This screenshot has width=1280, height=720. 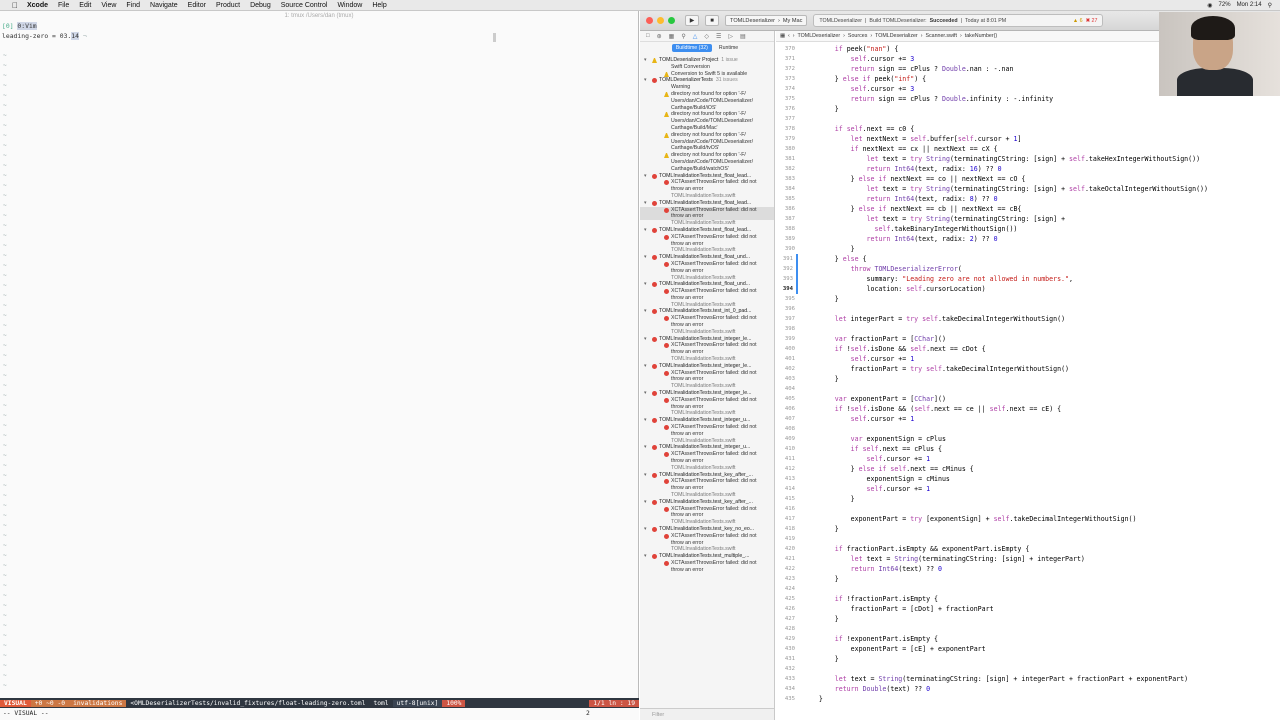 I want to click on line-number: 414, so click(x=787, y=489).